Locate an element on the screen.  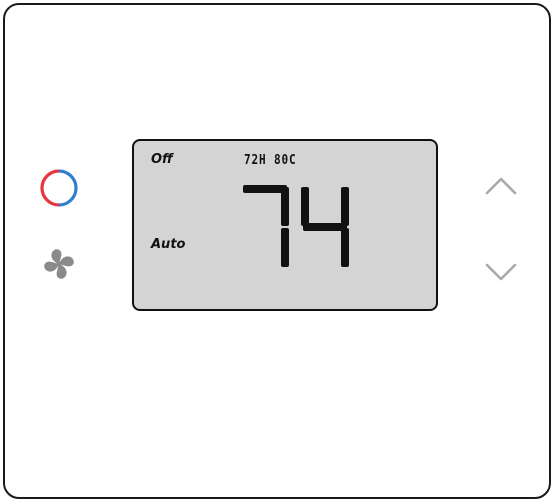
fan-mode-button is located at coordinates (59, 264).